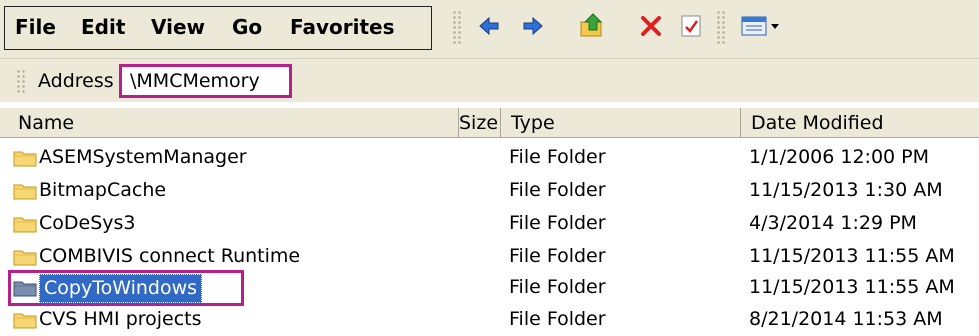  I want to click on file-date: 11/15/2013 1:30 AM, so click(846, 190).